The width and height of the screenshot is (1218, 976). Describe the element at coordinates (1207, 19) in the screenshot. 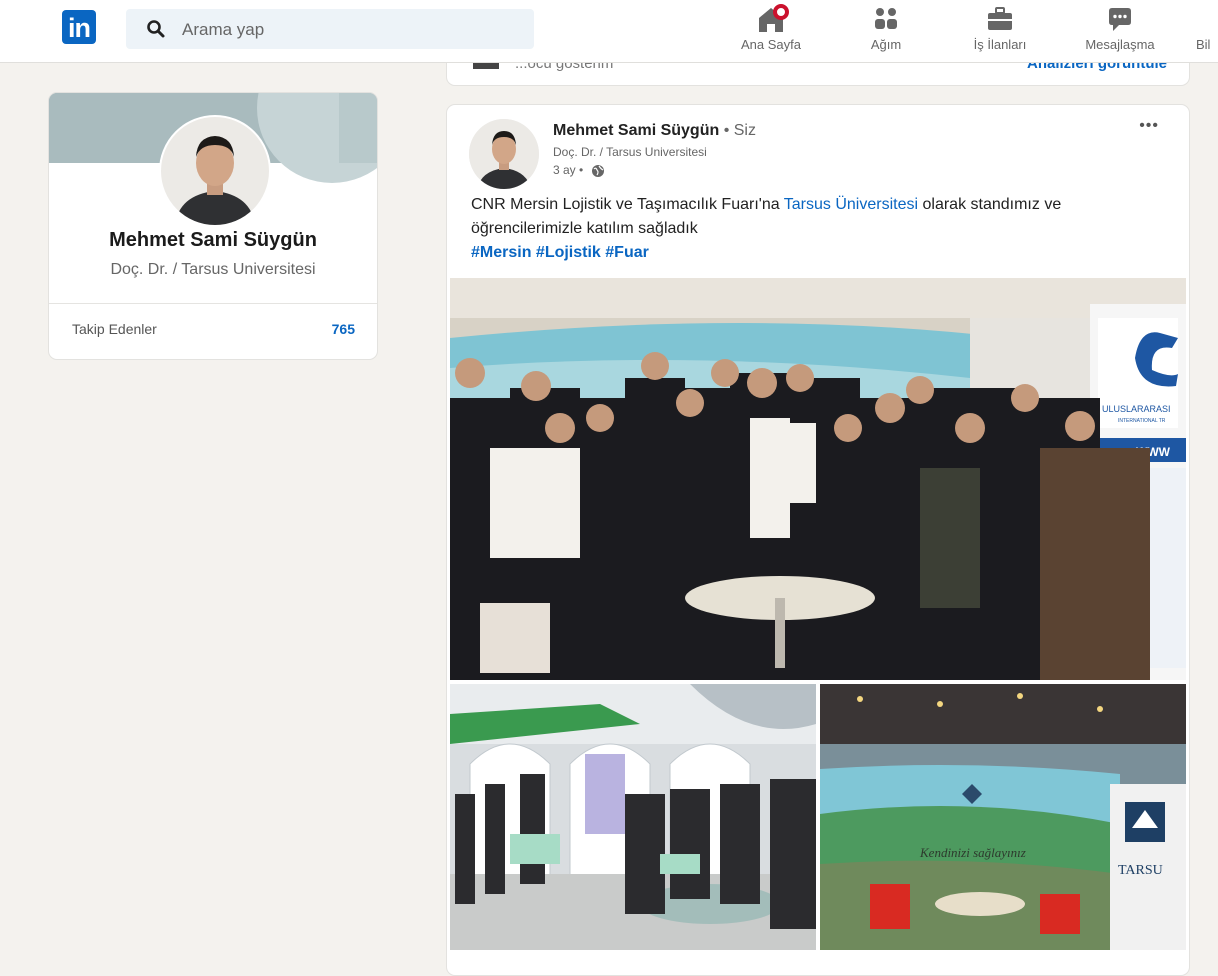

I see `notifications-icon` at that location.